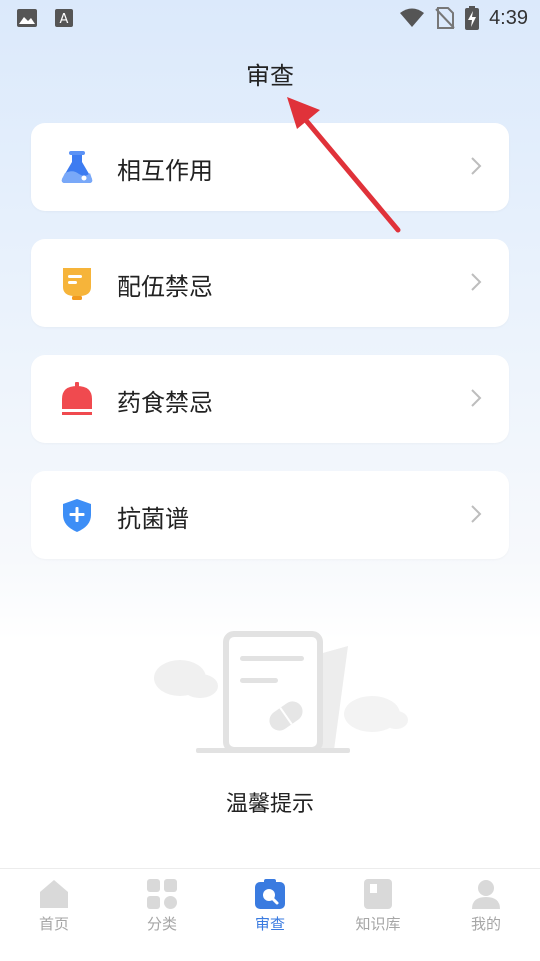  What do you see at coordinates (281, 692) in the screenshot?
I see `empty-document-illustration` at bounding box center [281, 692].